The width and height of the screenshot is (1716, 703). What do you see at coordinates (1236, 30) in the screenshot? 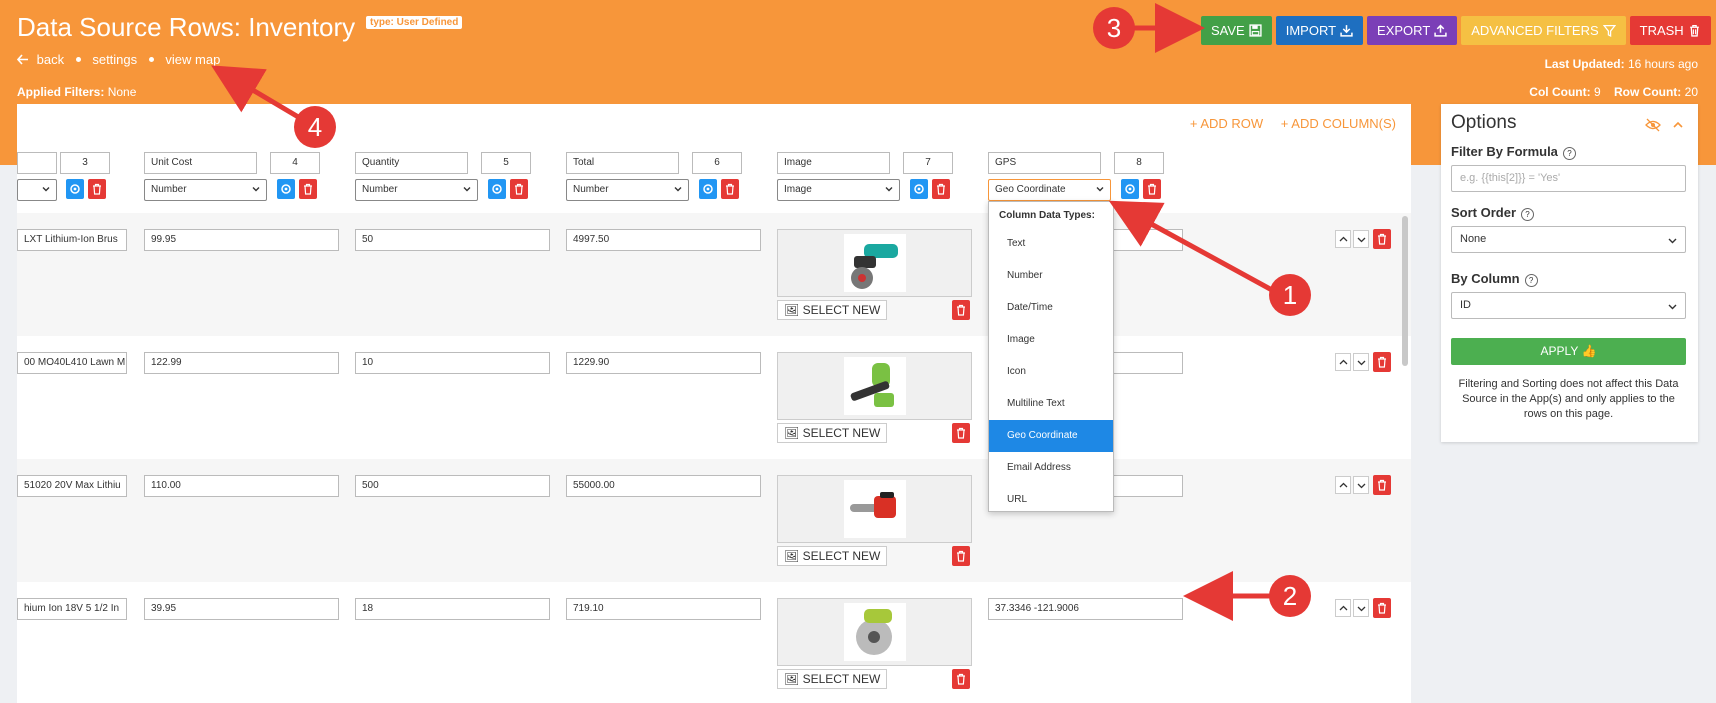
I see `save-button: SAVE` at bounding box center [1236, 30].